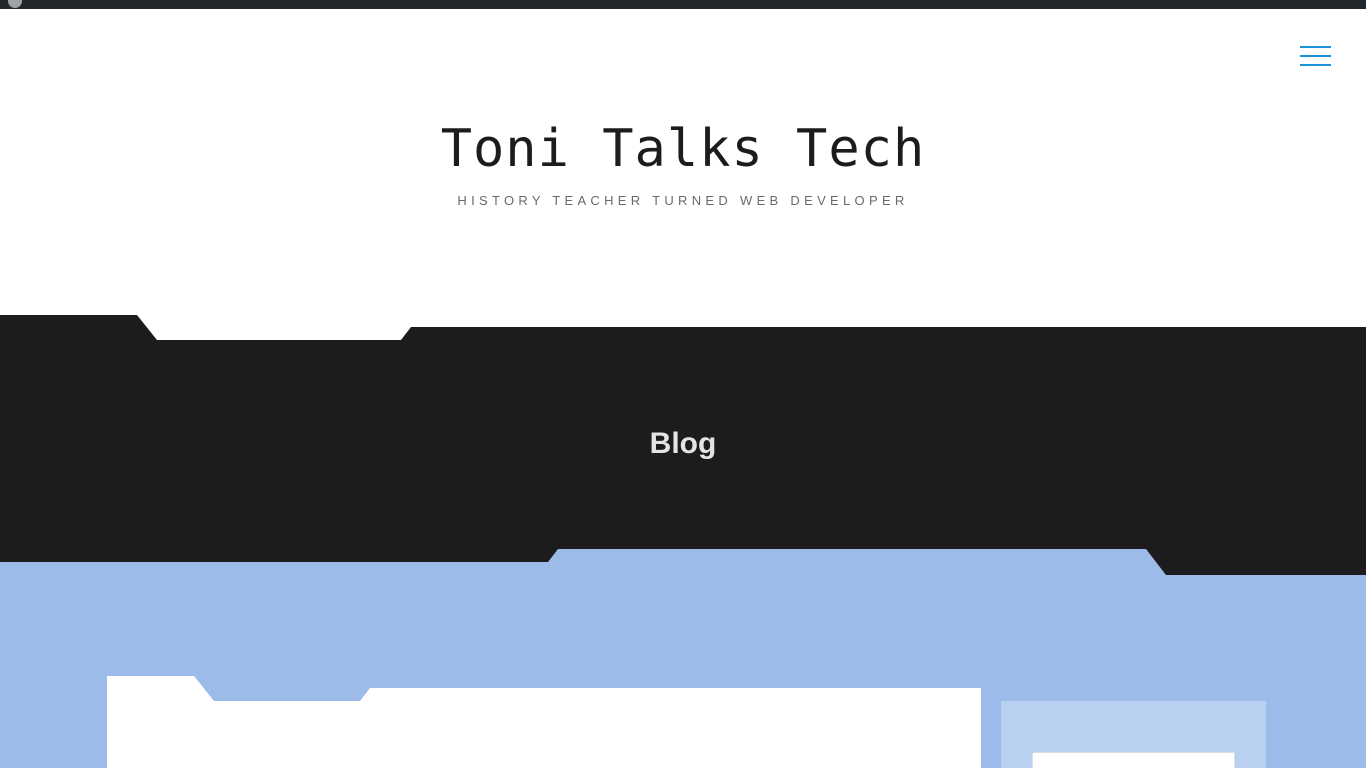  I want to click on search-input, so click(1133, 760).